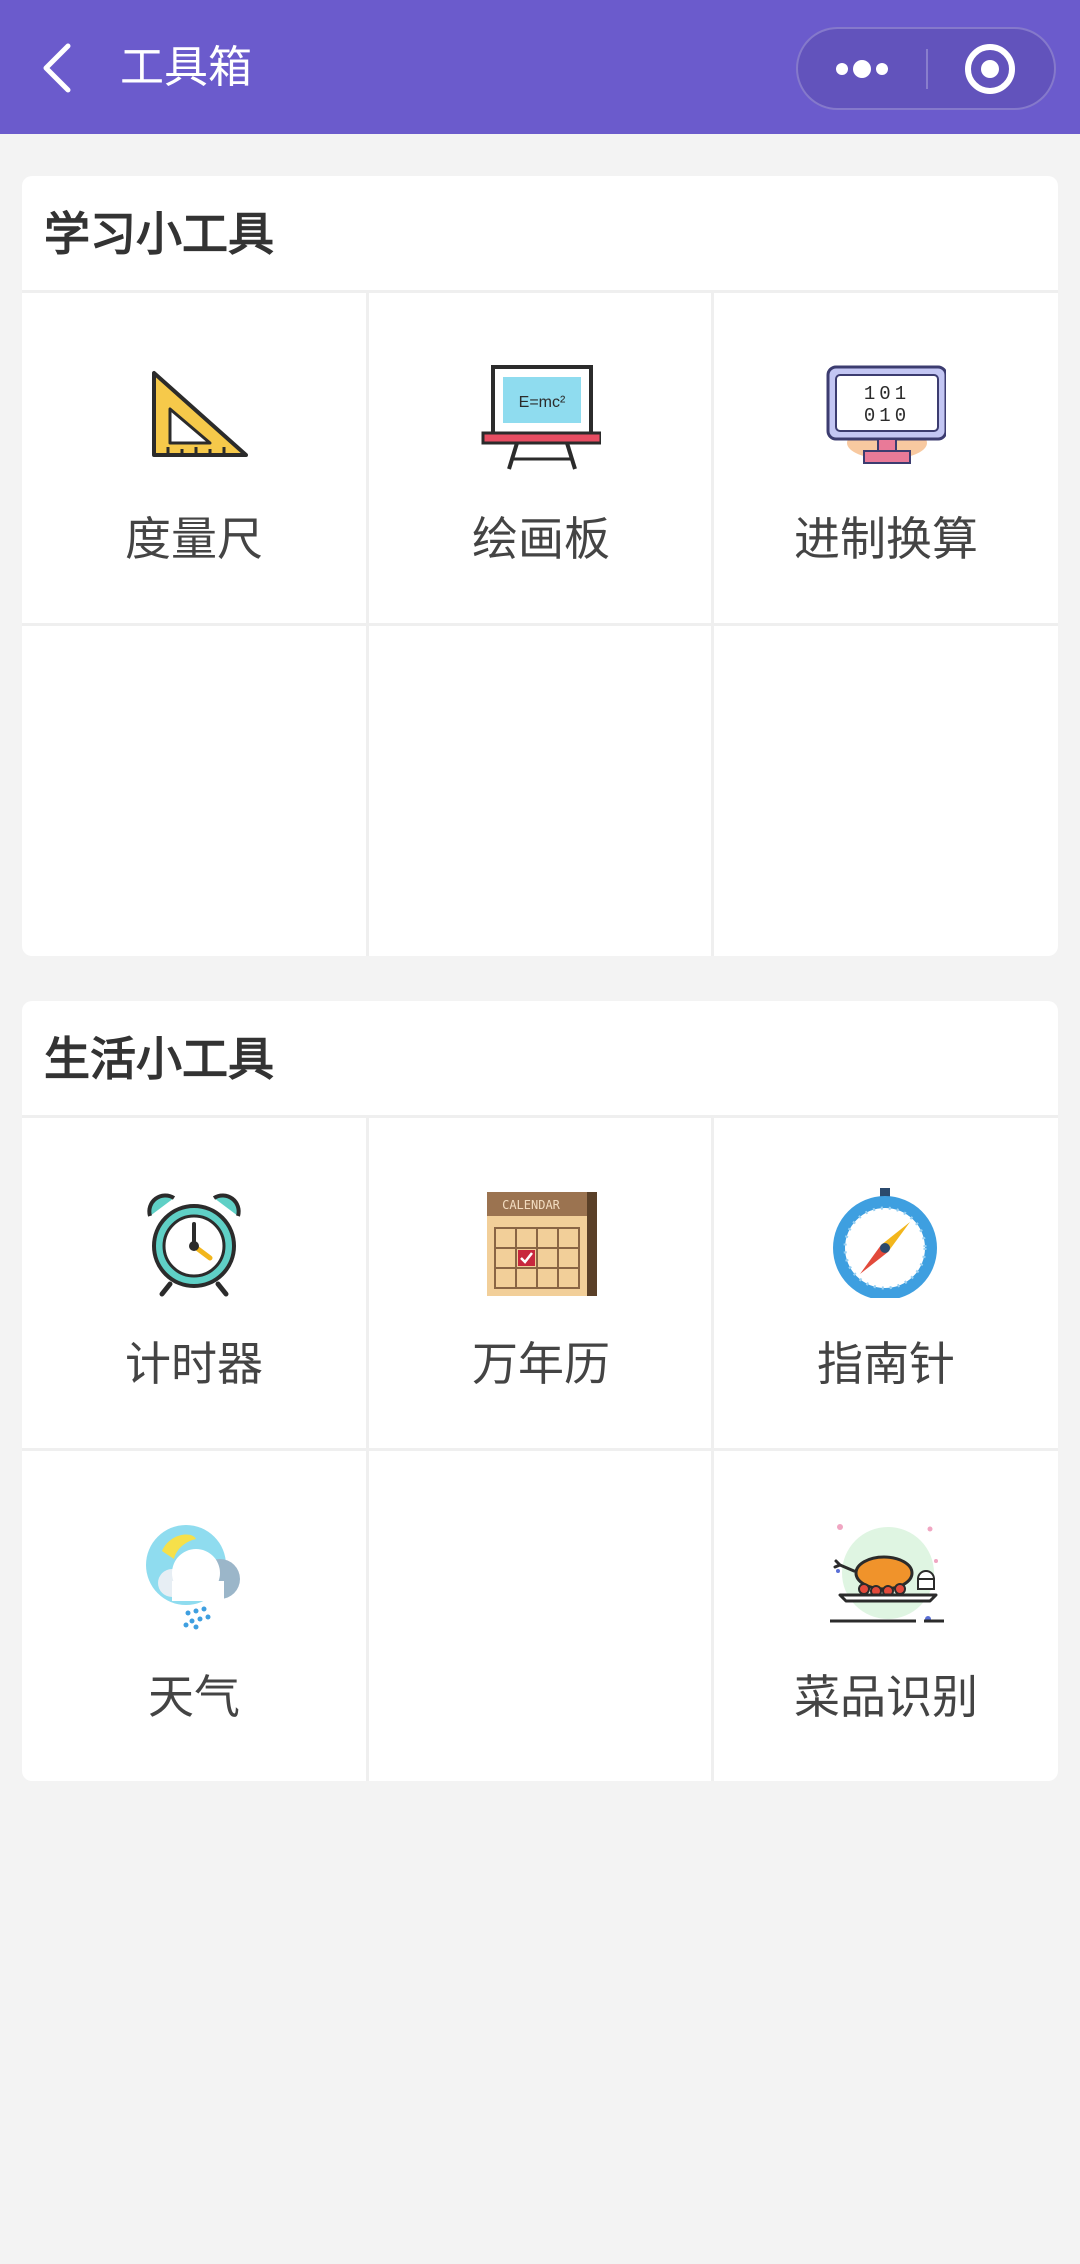 This screenshot has height=2264, width=1080. I want to click on tool-calendar: CALENDAR 万年历, so click(541, 1283).